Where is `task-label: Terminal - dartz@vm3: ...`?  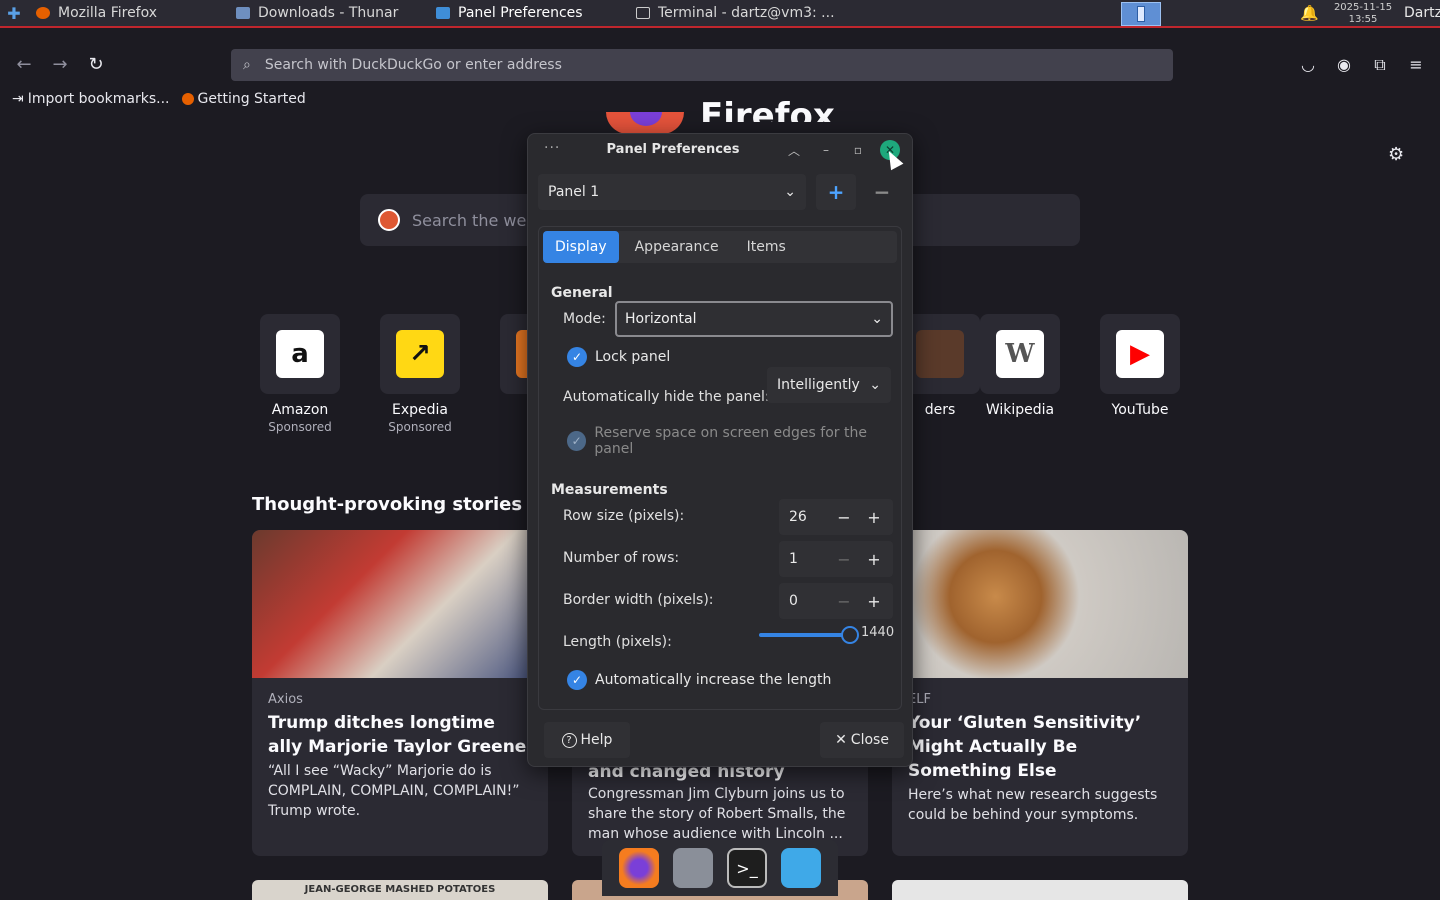 task-label: Terminal - dartz@vm3: ... is located at coordinates (746, 13).